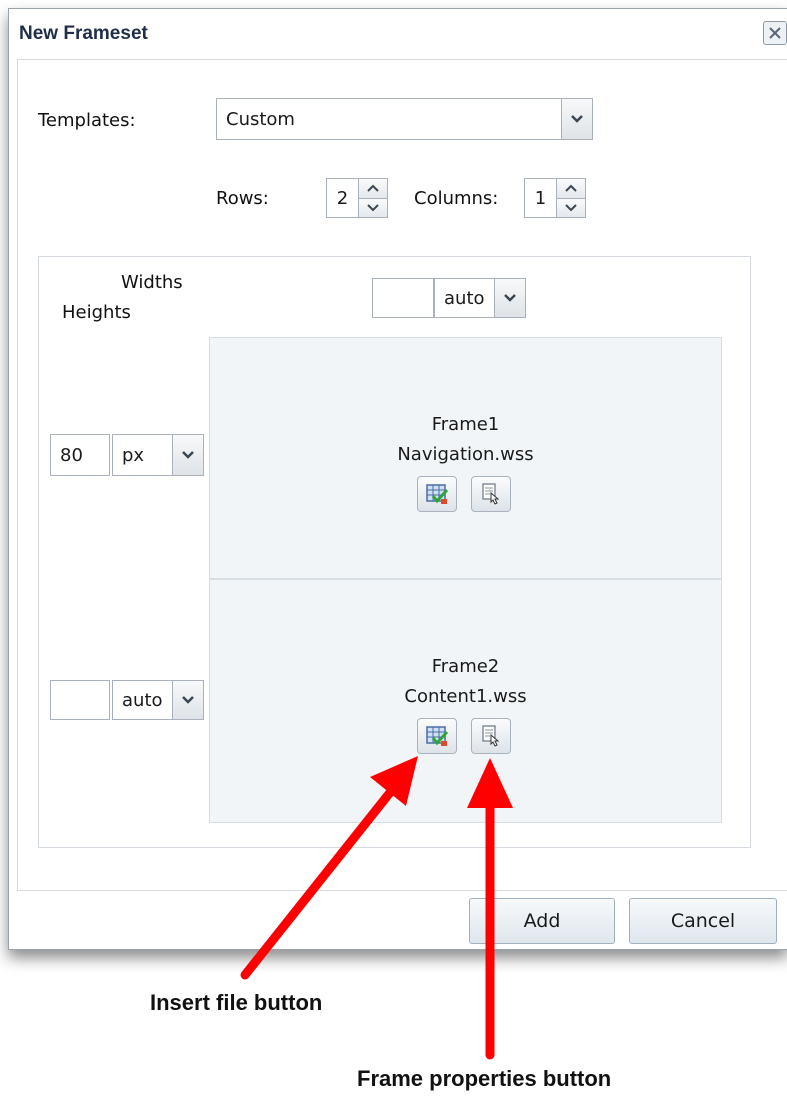 This screenshot has width=787, height=1117. I want to click on frame-properties-annotation: Frame properties button, so click(484, 1078).